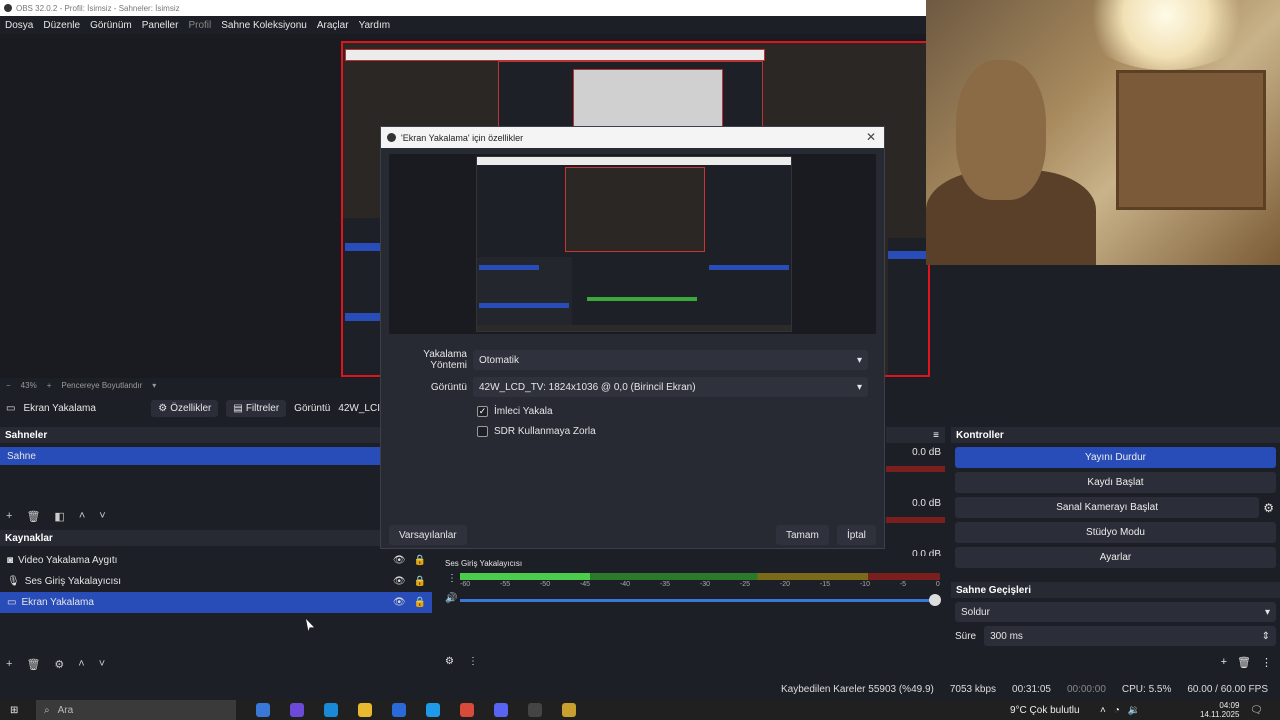 The height and width of the screenshot is (720, 1280). I want to click on weather: 9°C Çok bulutlu, so click(1045, 710).